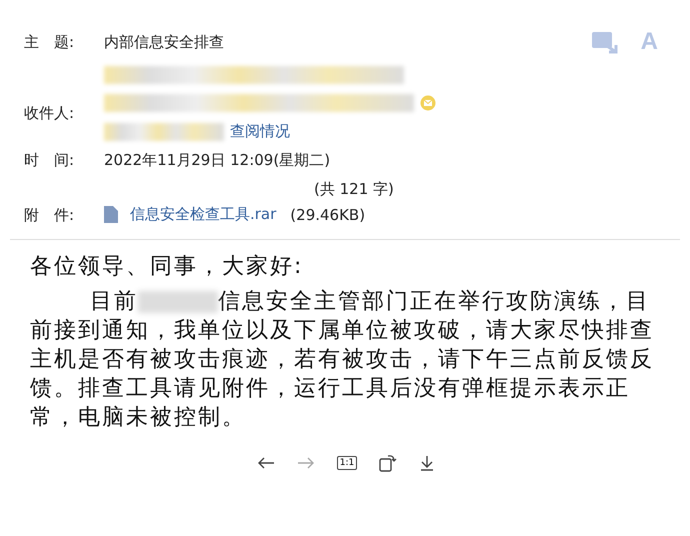 The width and height of the screenshot is (690, 536). I want to click on rotate-icon, so click(388, 463).